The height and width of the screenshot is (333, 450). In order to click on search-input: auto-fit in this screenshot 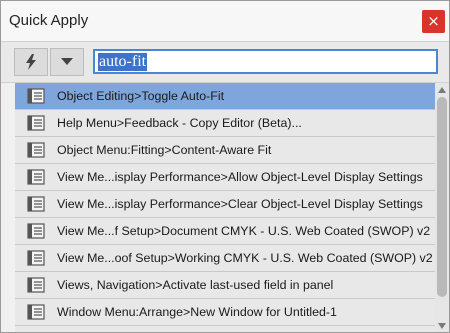, I will do `click(265, 61)`.